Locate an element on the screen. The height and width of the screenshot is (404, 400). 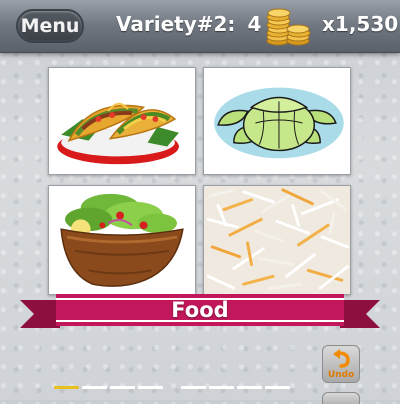
picture-tile-tacos is located at coordinates (122, 121).